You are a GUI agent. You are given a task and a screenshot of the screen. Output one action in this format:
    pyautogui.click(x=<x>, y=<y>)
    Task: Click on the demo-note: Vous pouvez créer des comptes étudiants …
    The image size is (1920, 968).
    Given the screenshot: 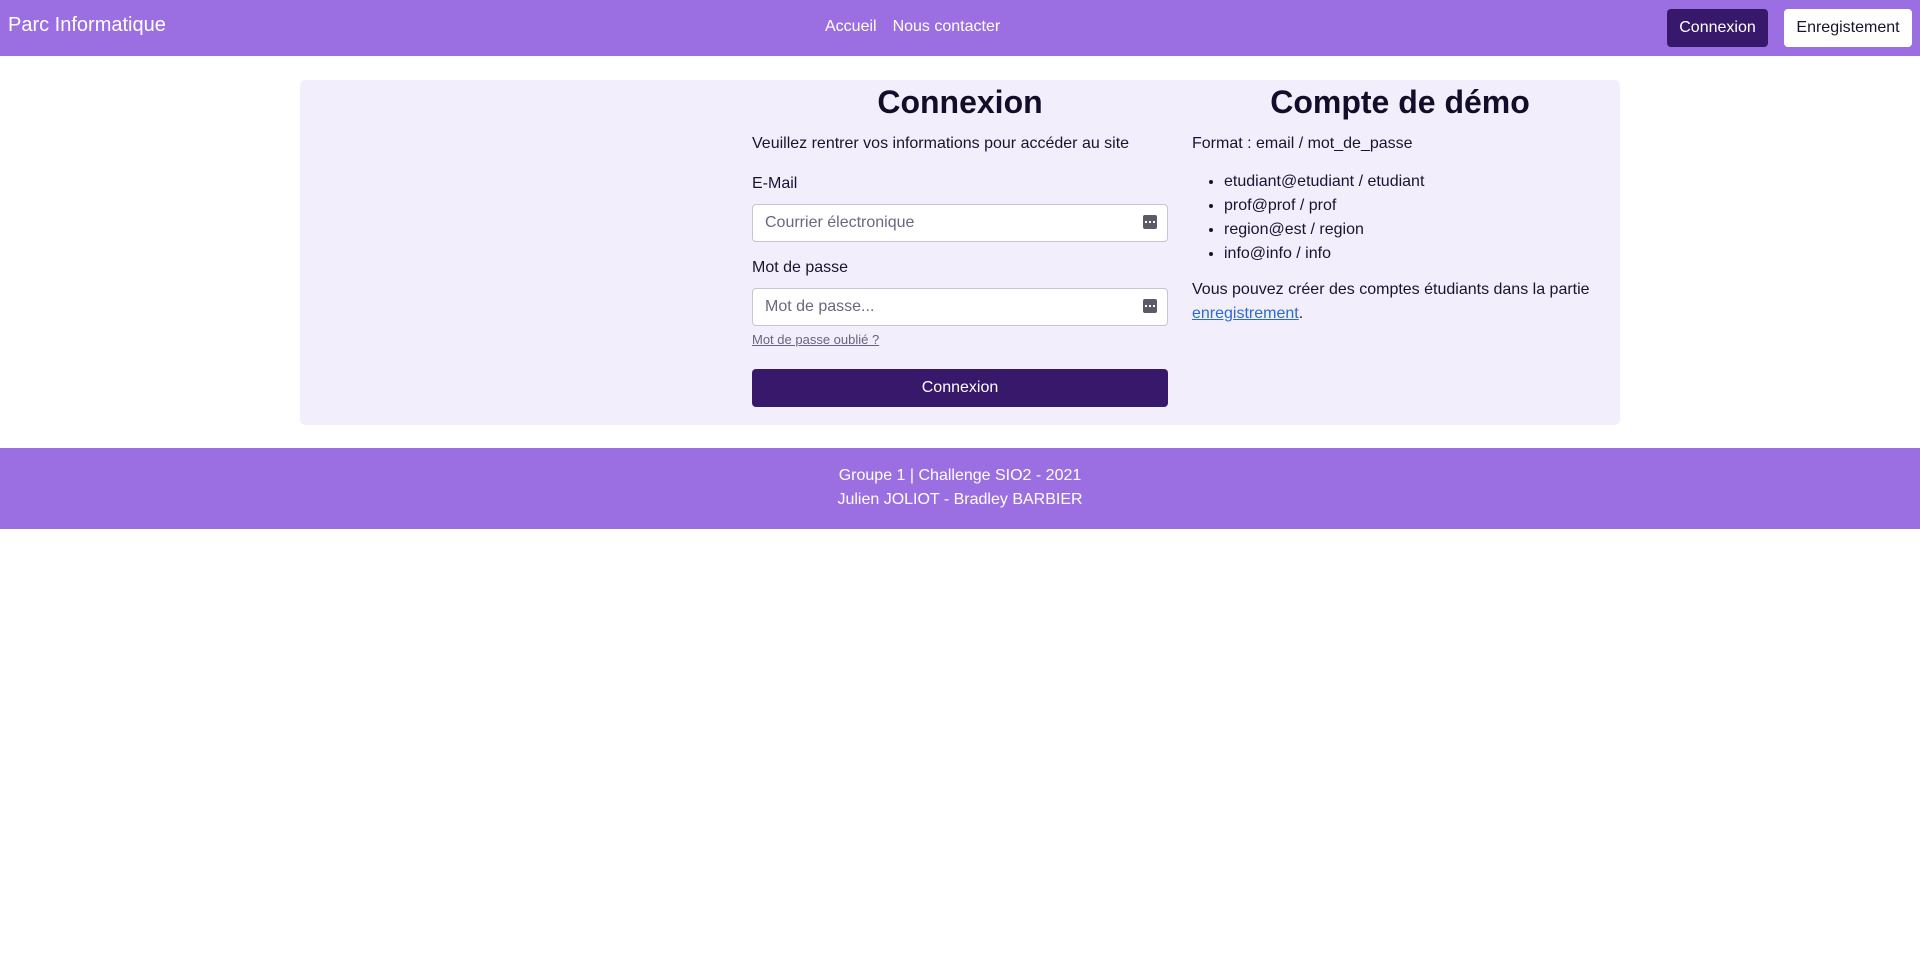 What is the action you would take?
    pyautogui.click(x=1400, y=302)
    